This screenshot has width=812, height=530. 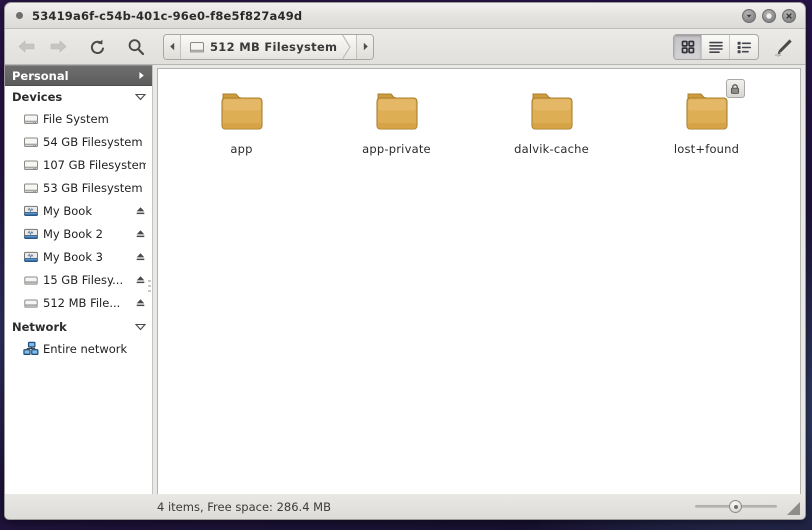 I want to click on list-view-button, so click(x=716, y=47).